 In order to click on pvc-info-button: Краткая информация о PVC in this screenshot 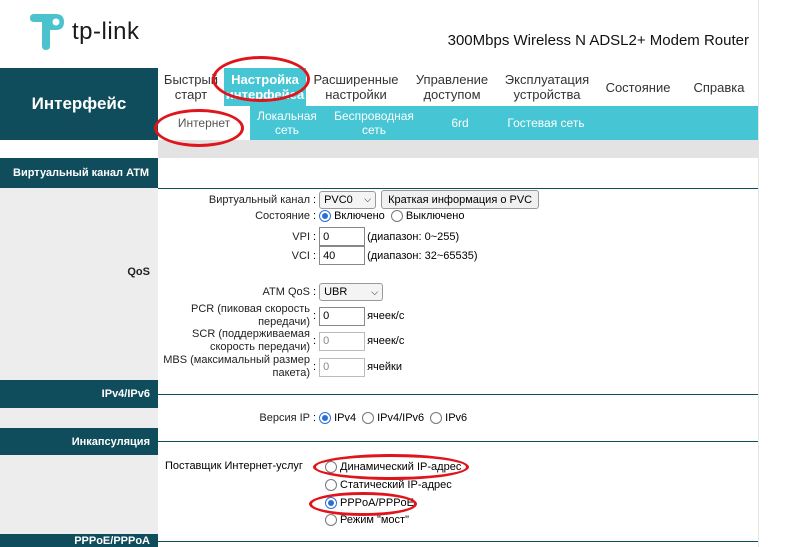, I will do `click(460, 199)`.